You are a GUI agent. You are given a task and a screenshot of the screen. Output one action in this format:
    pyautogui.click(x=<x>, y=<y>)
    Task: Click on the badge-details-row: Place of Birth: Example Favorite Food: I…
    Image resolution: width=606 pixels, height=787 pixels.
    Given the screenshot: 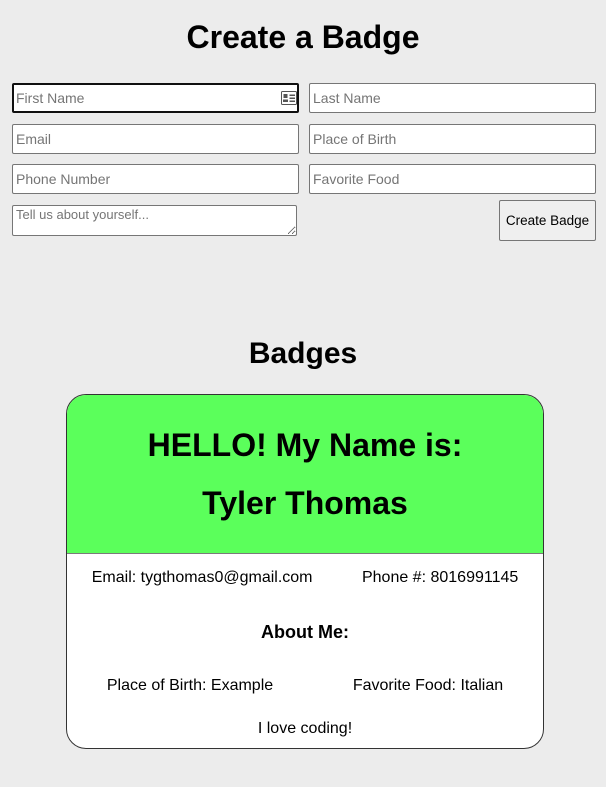 What is the action you would take?
    pyautogui.click(x=305, y=686)
    